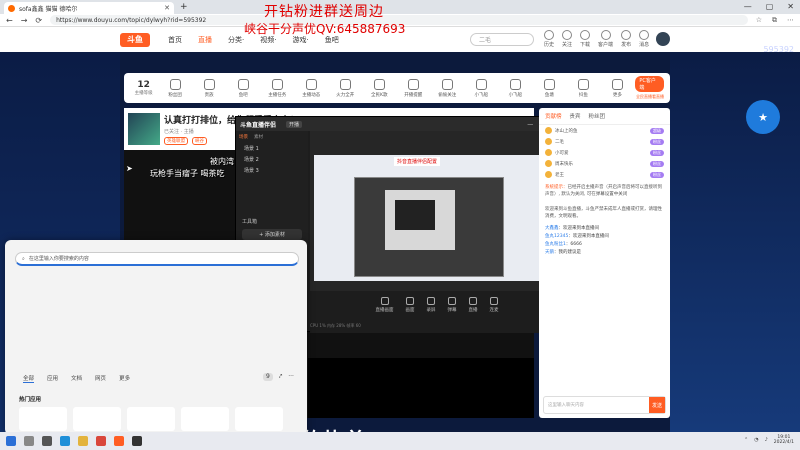 This screenshot has width=800, height=450. Describe the element at coordinates (65, 441) in the screenshot. I see `edge-browser-icon` at that location.